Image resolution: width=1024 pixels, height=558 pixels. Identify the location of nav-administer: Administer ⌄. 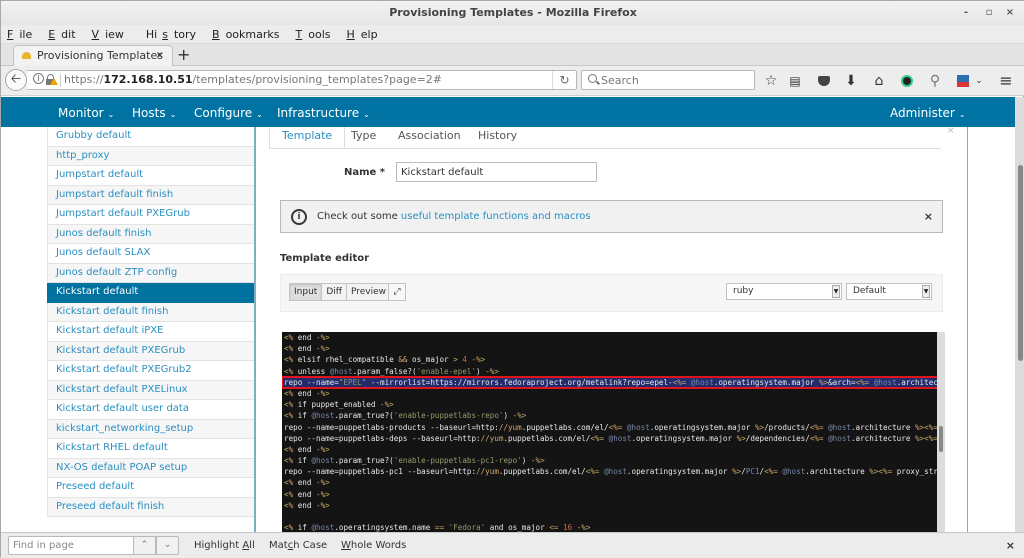
(928, 114).